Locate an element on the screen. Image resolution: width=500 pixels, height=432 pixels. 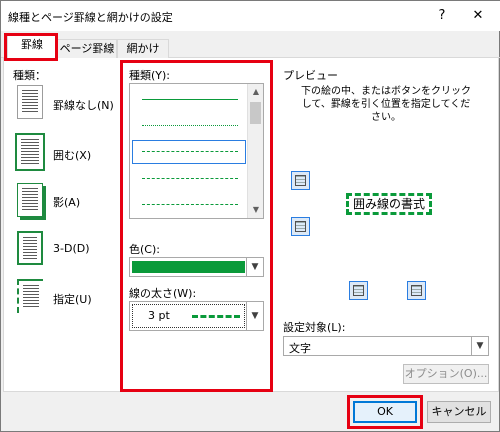
style-scrollbar: ▲ ▼ is located at coordinates (255, 151).